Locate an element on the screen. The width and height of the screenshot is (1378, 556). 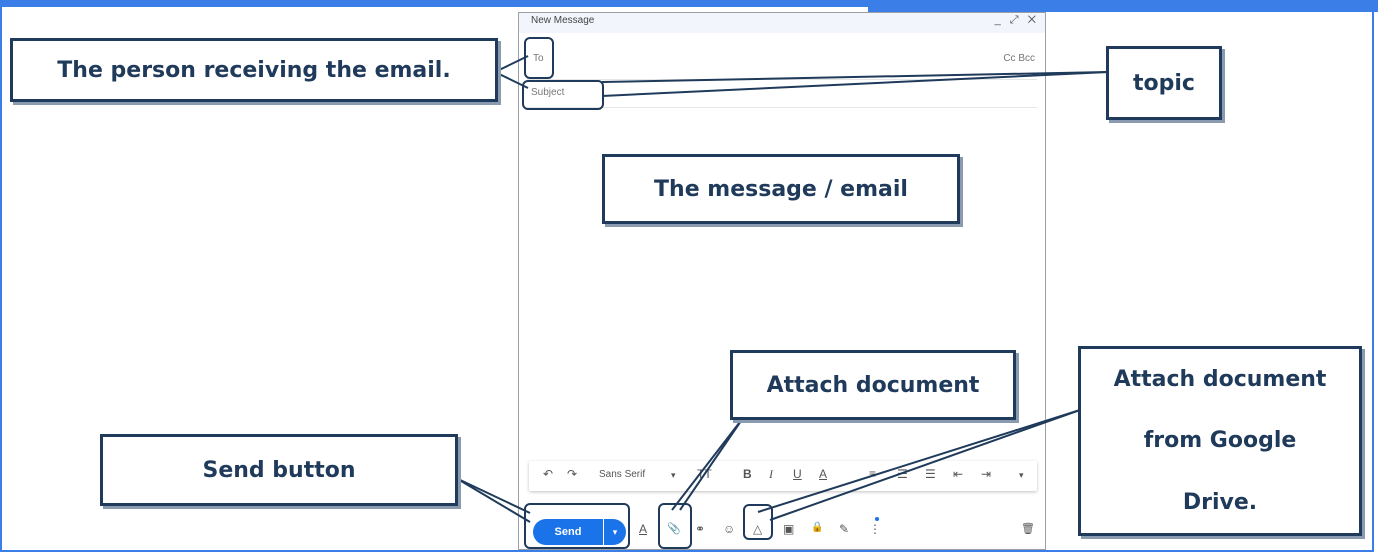
message-callout: The message / email is located at coordinates (781, 189).